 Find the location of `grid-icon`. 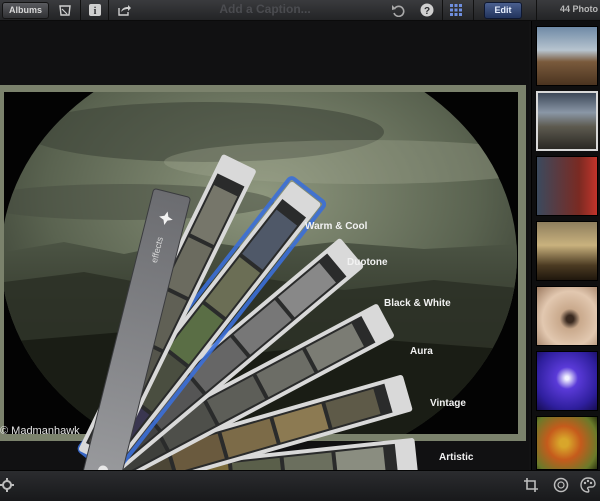

grid-icon is located at coordinates (456, 10).